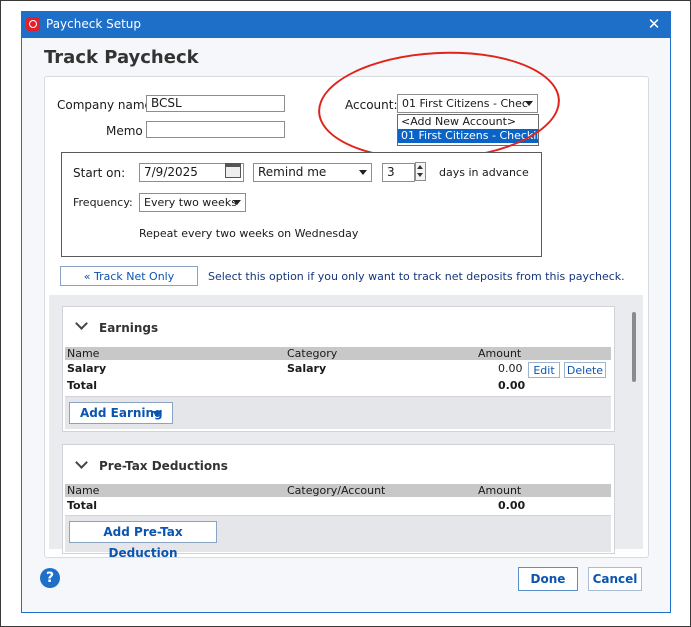 The width and height of the screenshot is (691, 627). Describe the element at coordinates (99, 173) in the screenshot. I see `start-on-label: Start on:` at that location.